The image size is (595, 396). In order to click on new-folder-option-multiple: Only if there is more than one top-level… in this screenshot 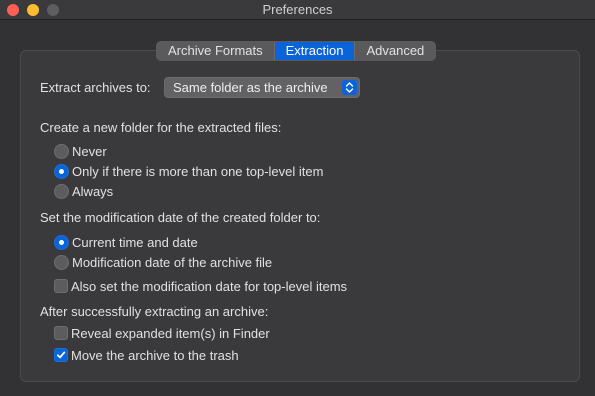, I will do `click(188, 171)`.